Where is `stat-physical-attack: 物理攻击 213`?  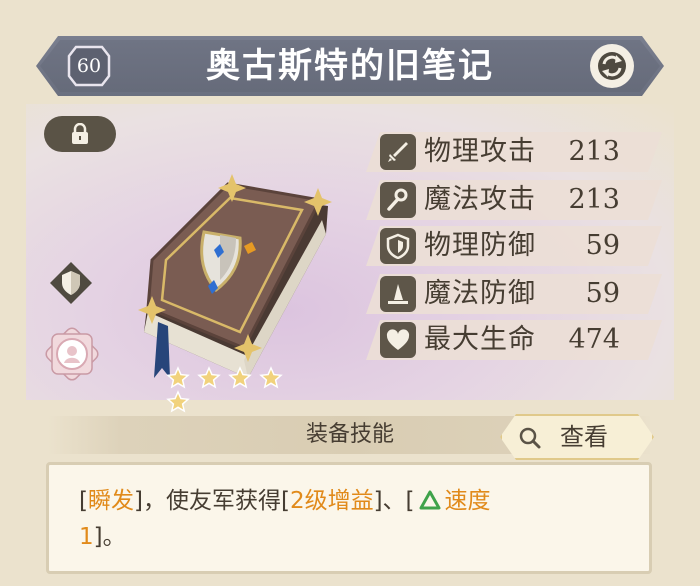
stat-physical-attack: 物理攻击 213 is located at coordinates (514, 152).